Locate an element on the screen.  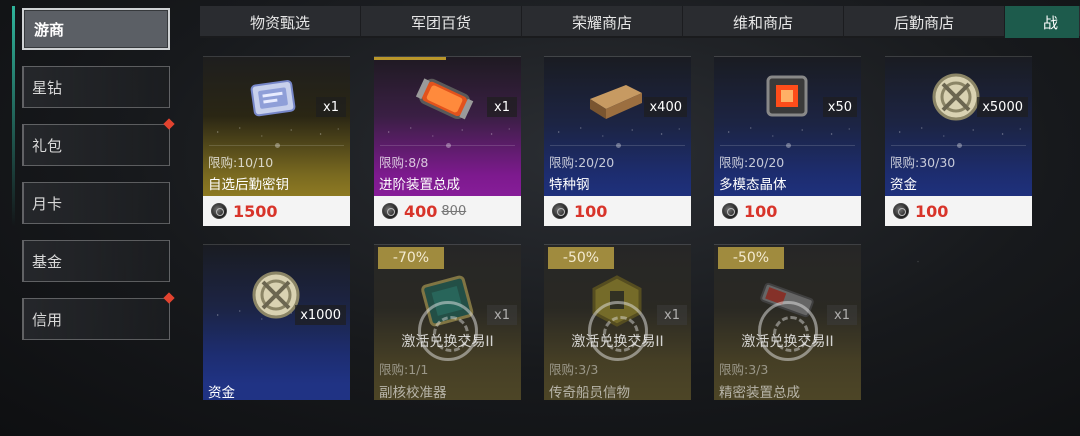
sidebar-item-label: 星钻 is located at coordinates (47, 87).